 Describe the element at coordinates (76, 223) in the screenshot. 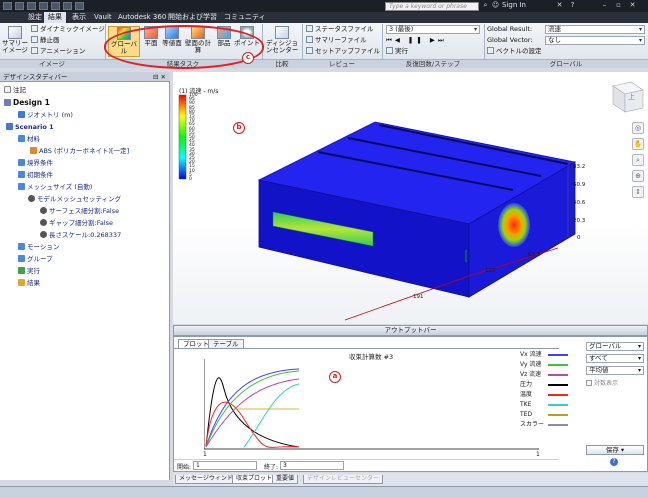

I see `tree-gap-refinement: ギャップ細分割:False` at that location.